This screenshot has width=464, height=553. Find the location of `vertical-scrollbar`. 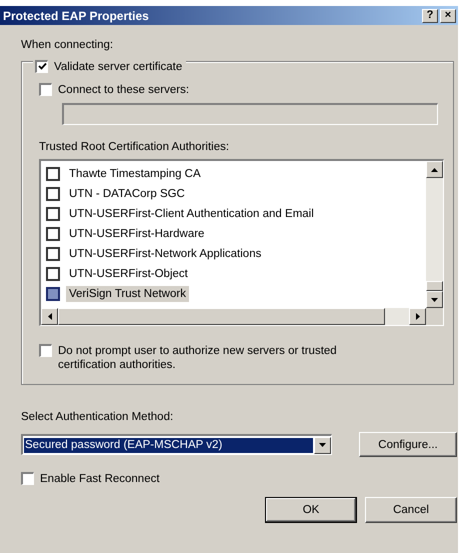

vertical-scrollbar is located at coordinates (434, 234).